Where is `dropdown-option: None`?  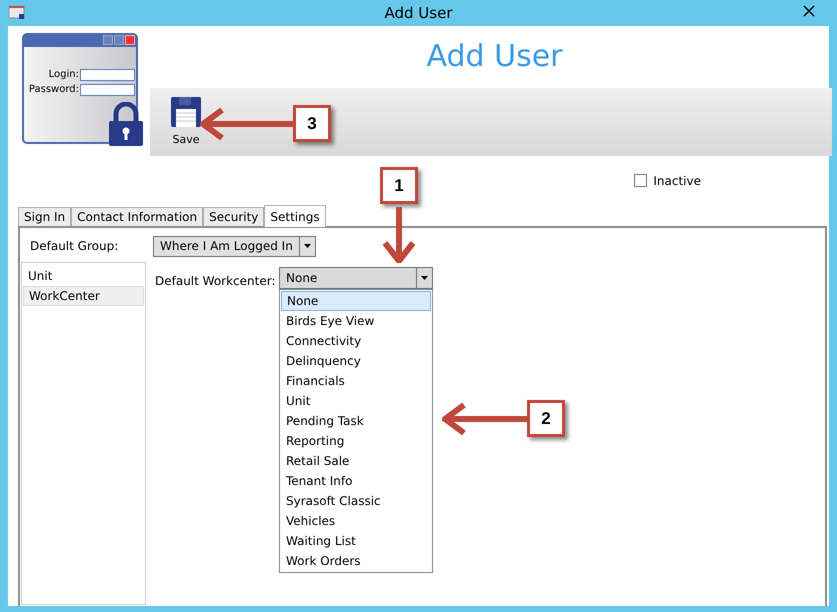 dropdown-option: None is located at coordinates (356, 301).